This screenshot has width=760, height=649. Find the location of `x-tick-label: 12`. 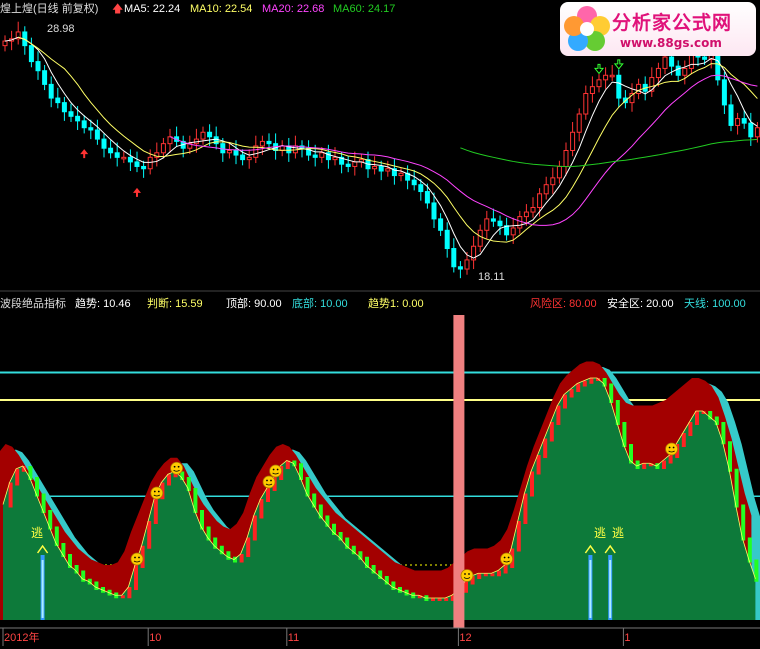

x-tick-label: 12 is located at coordinates (465, 638).